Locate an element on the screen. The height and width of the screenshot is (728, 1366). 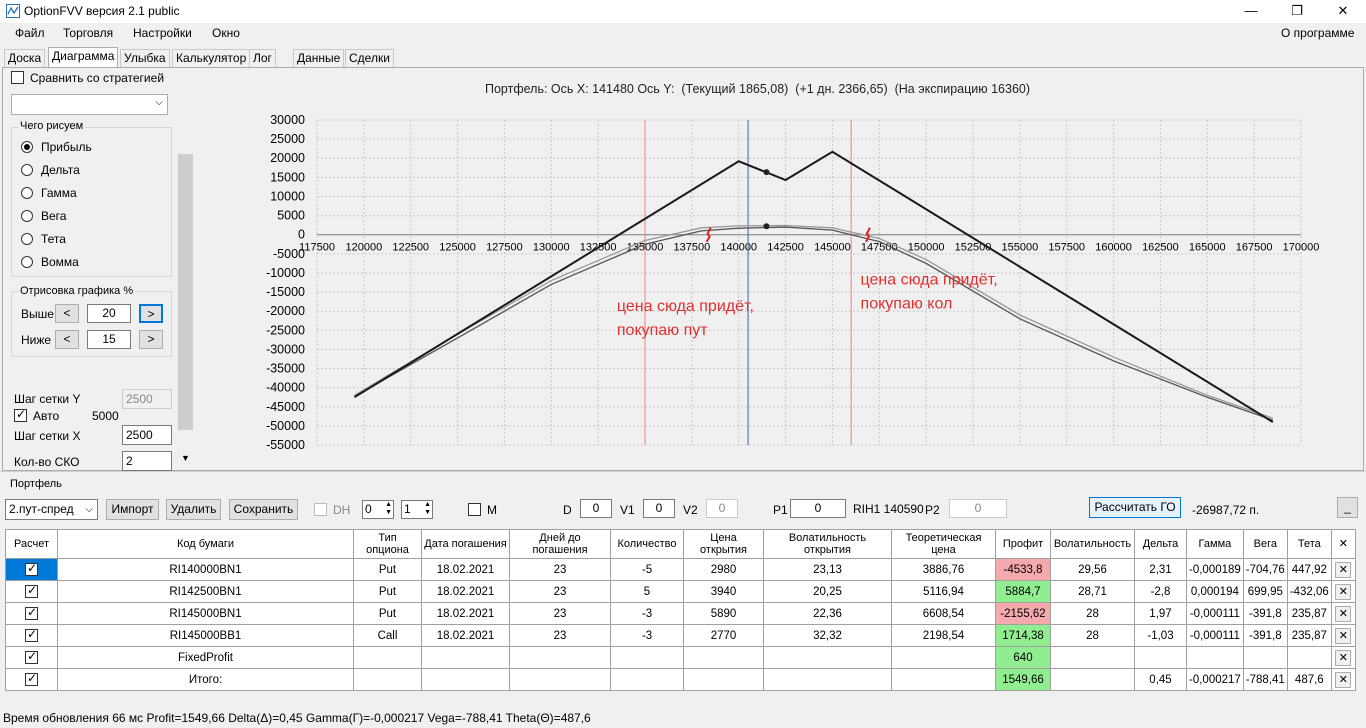
v1-input: 0 is located at coordinates (659, 508).